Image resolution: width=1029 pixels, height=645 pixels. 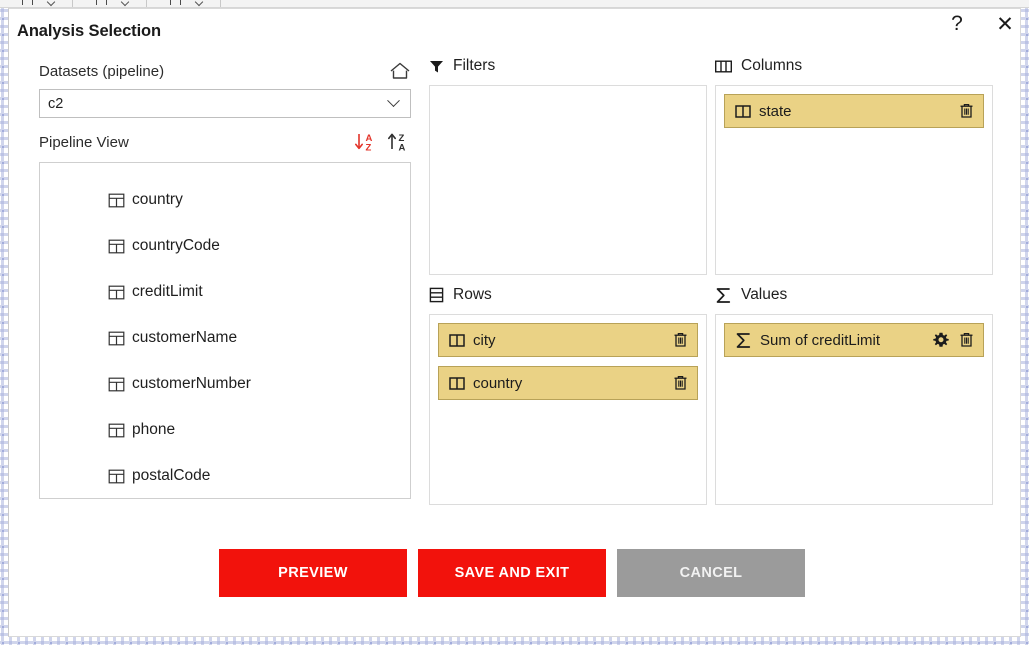 What do you see at coordinates (474, 65) in the screenshot?
I see `filters-zone-title: Filters` at bounding box center [474, 65].